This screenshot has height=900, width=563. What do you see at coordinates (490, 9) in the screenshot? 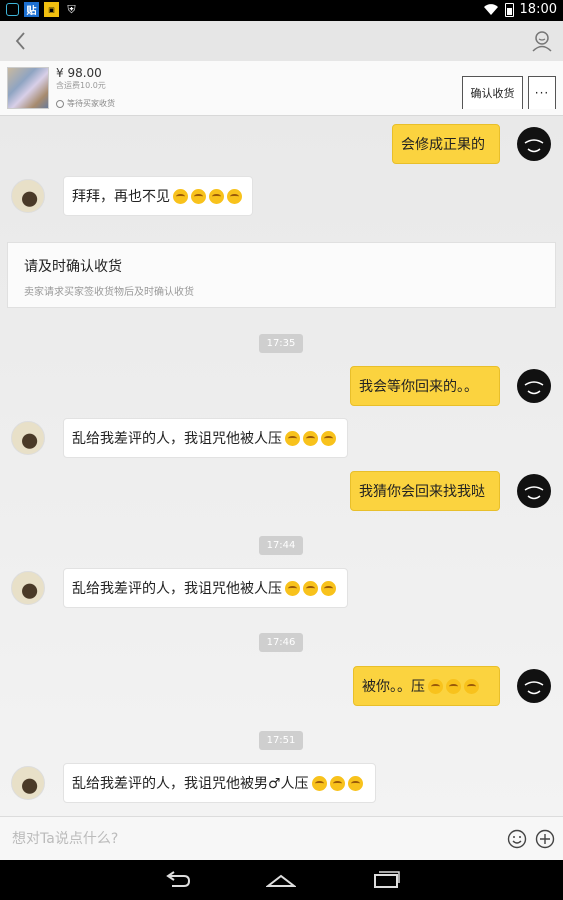
I see `wifi-icon` at bounding box center [490, 9].